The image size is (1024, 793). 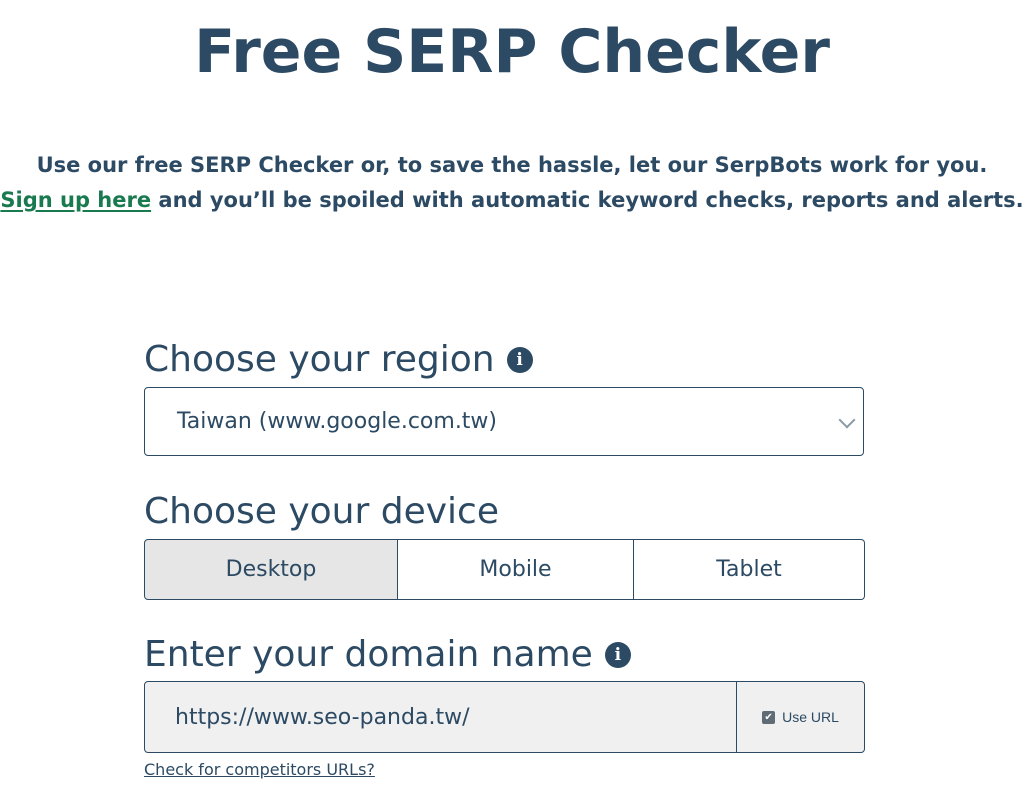 What do you see at coordinates (617, 655) in the screenshot?
I see `domain-info-icon: i` at bounding box center [617, 655].